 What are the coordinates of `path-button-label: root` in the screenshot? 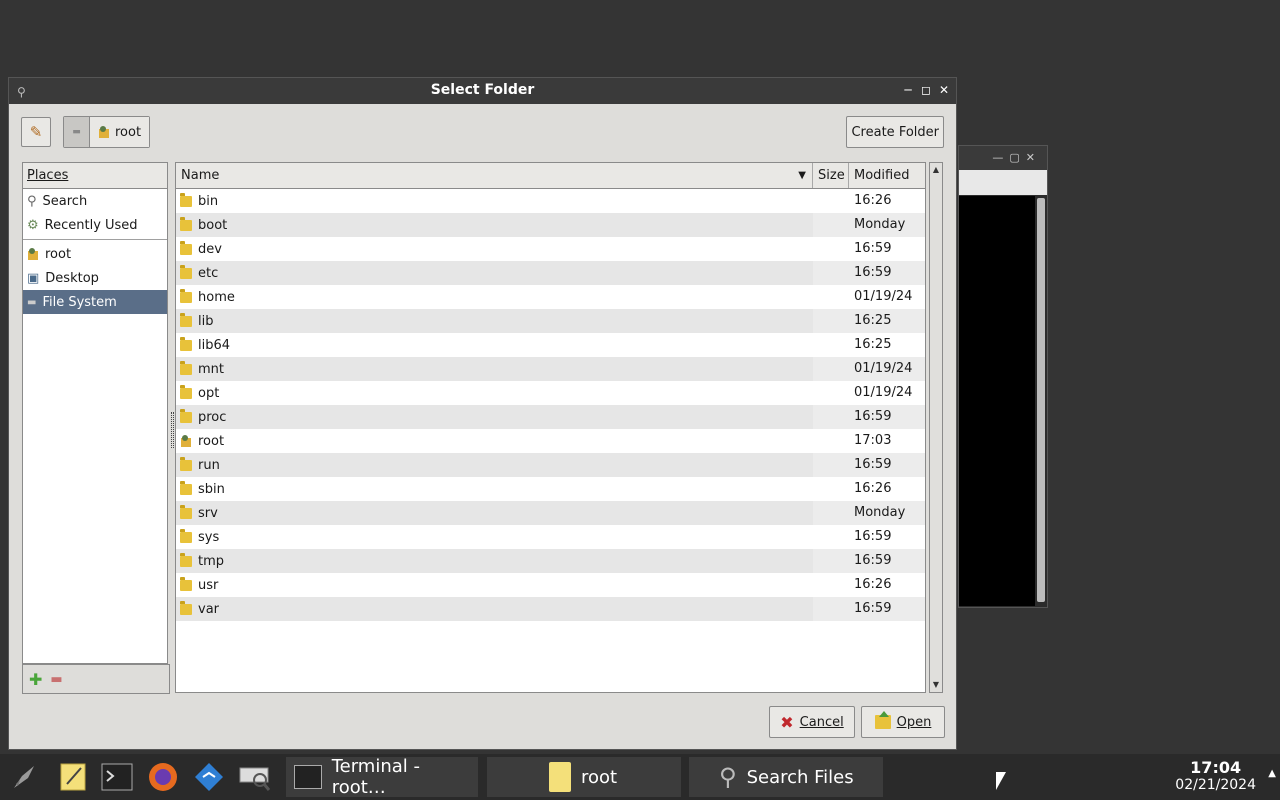 It's located at (128, 132).